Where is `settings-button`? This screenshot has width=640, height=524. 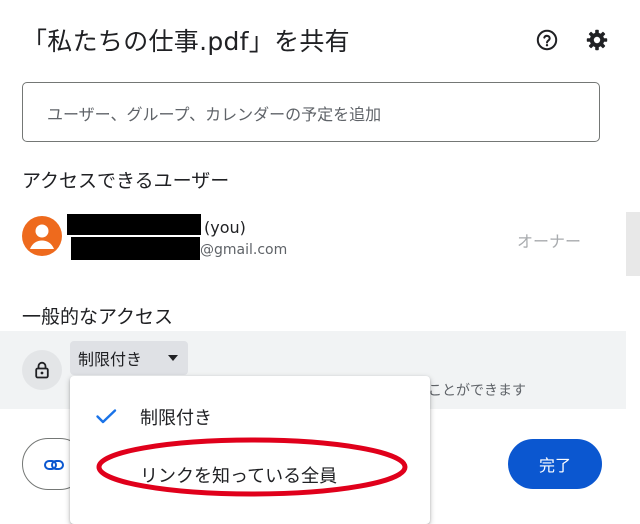 settings-button is located at coordinates (597, 40).